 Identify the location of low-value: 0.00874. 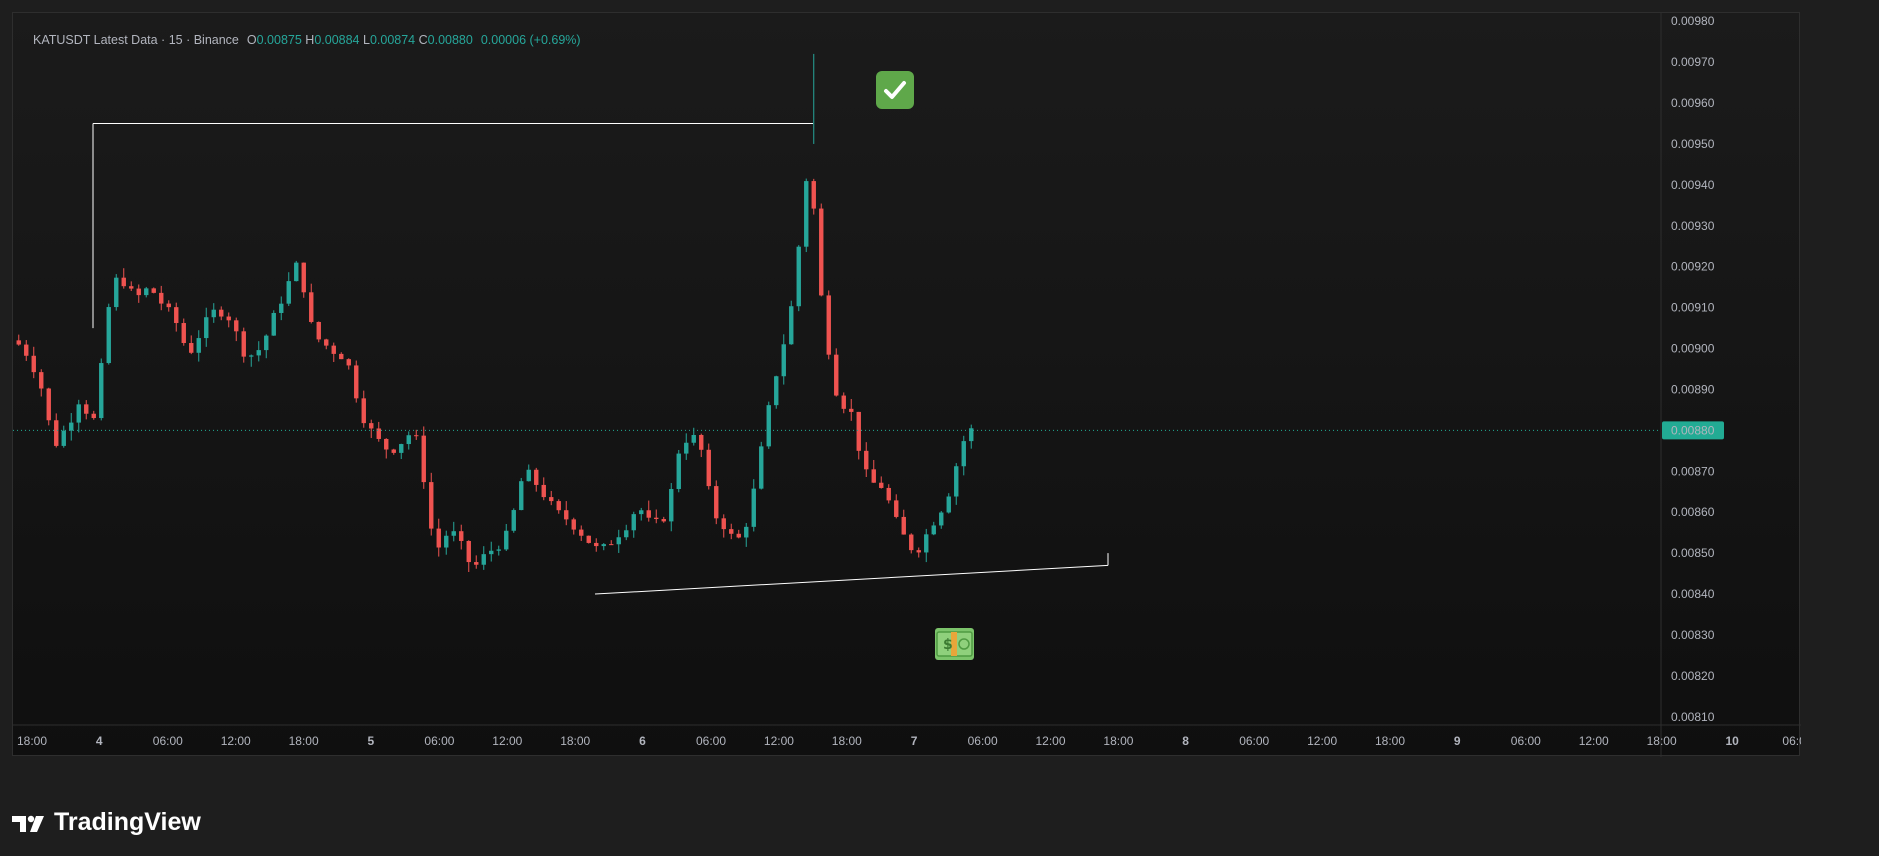
(392, 40).